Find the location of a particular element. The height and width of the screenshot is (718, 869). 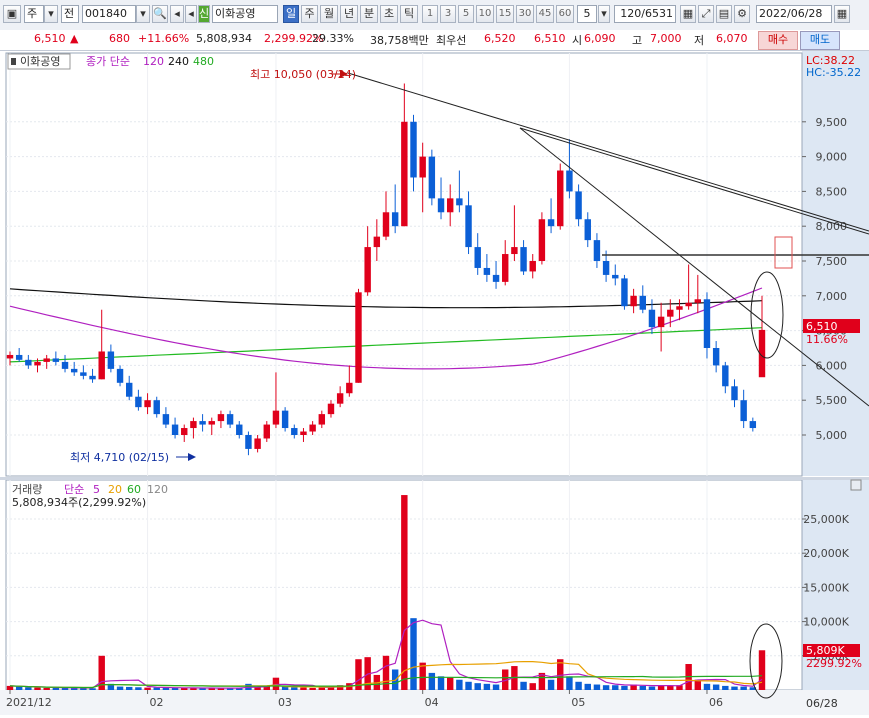

period-minute-button: 분 is located at coordinates (369, 14).